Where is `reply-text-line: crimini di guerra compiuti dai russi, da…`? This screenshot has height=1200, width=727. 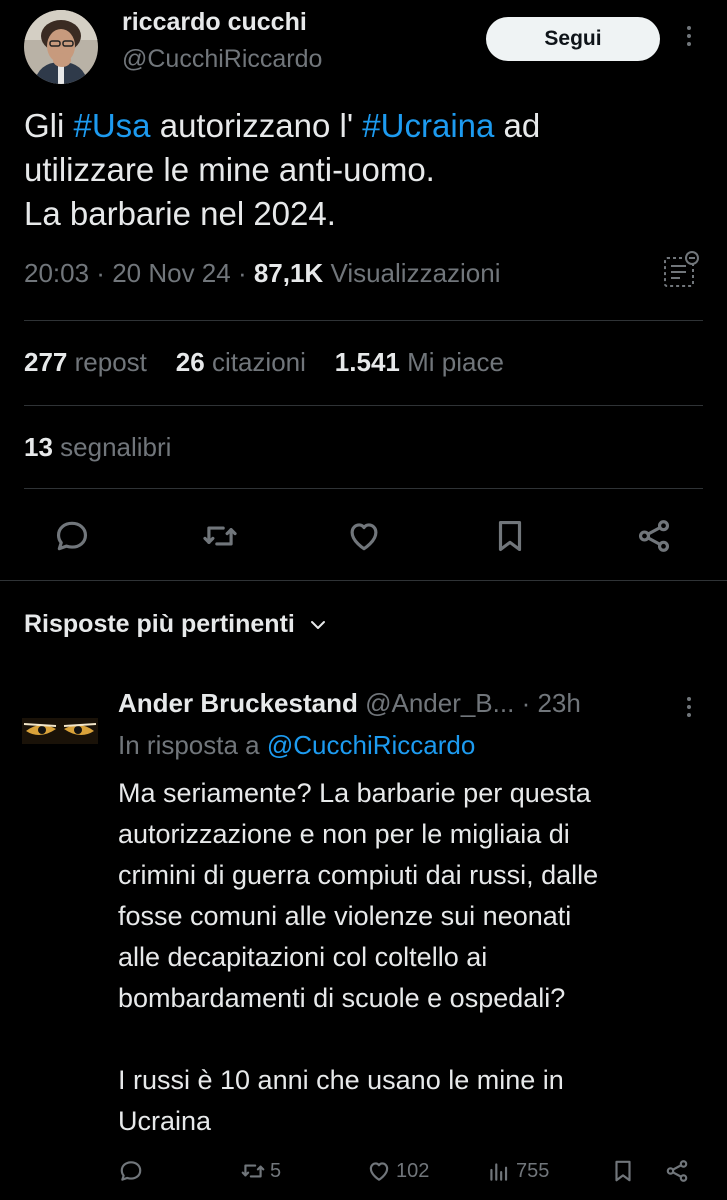 reply-text-line: crimini di guerra compiuti dai russi, da… is located at coordinates (358, 875).